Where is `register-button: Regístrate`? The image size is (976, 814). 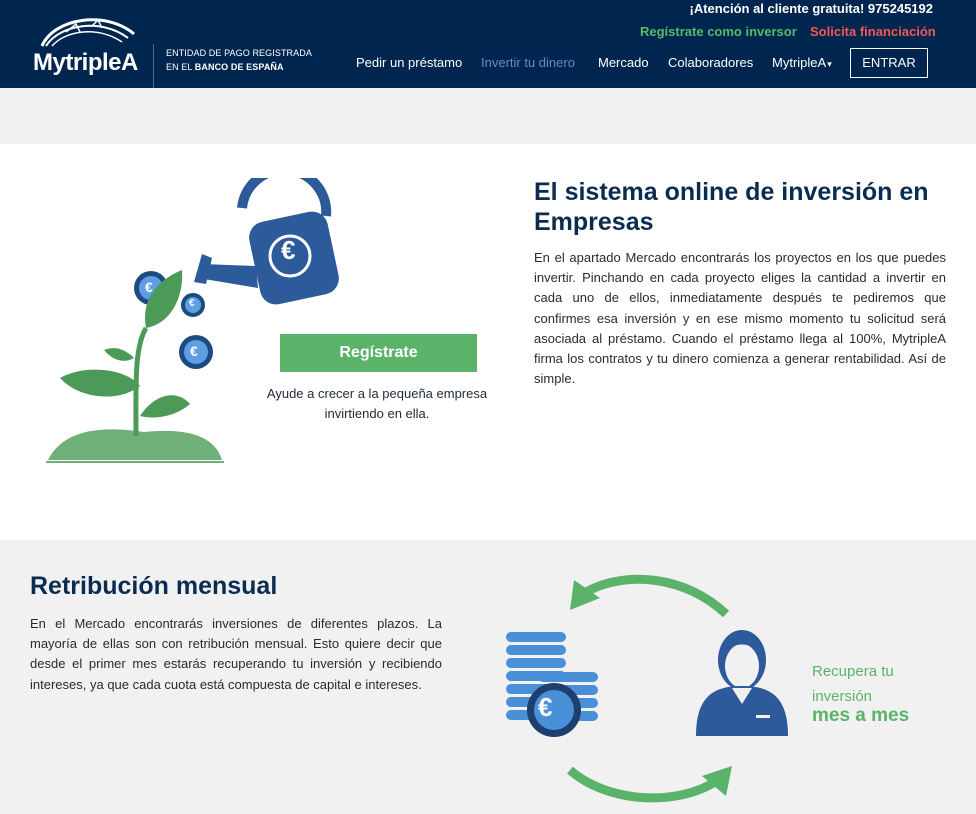 register-button: Regístrate is located at coordinates (378, 353).